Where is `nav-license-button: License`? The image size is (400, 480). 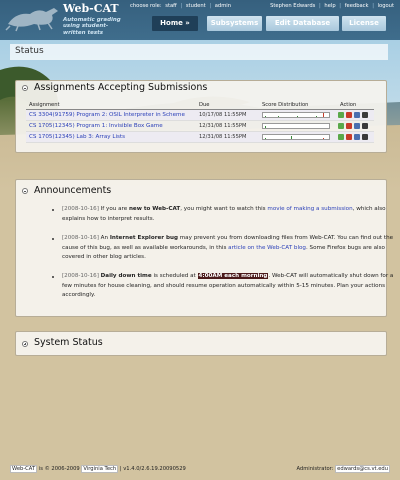
nav-license-button: License is located at coordinates (364, 23).